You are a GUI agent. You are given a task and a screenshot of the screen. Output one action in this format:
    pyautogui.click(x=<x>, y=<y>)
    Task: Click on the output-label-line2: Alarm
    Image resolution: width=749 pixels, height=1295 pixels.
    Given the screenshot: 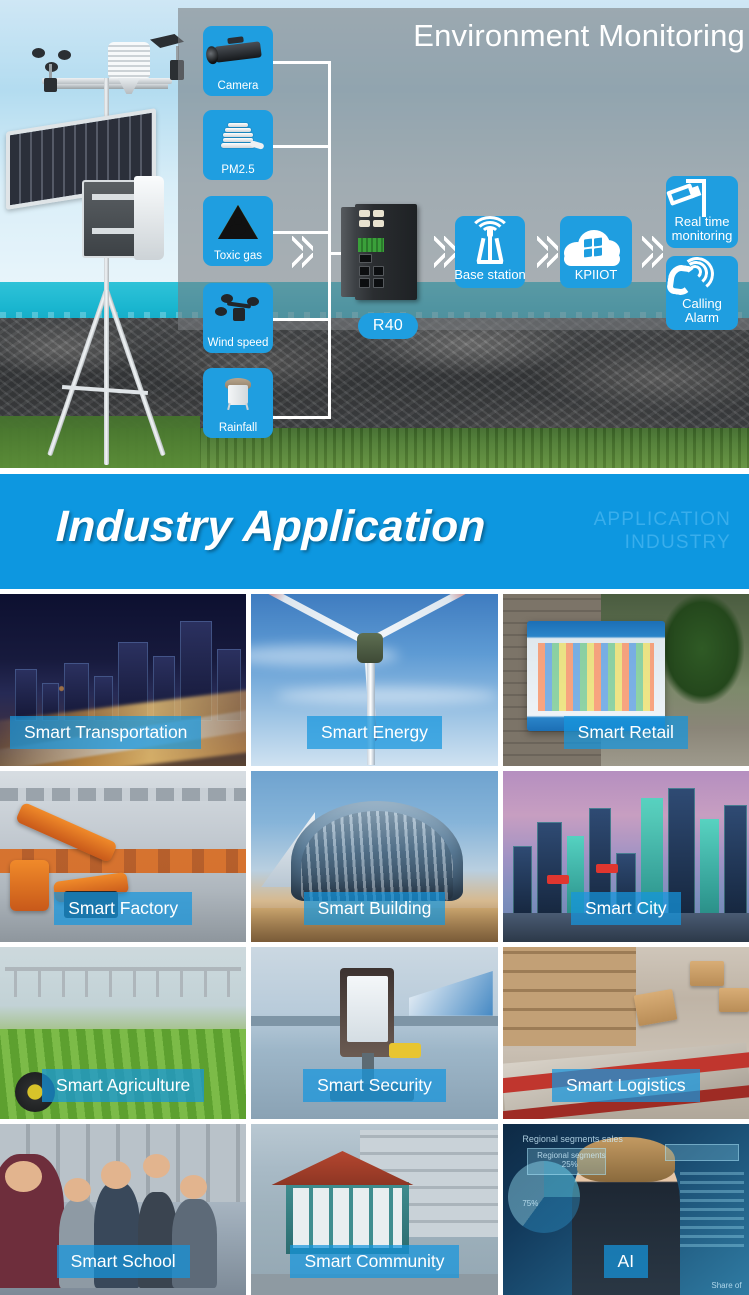 What is the action you would take?
    pyautogui.click(x=702, y=317)
    